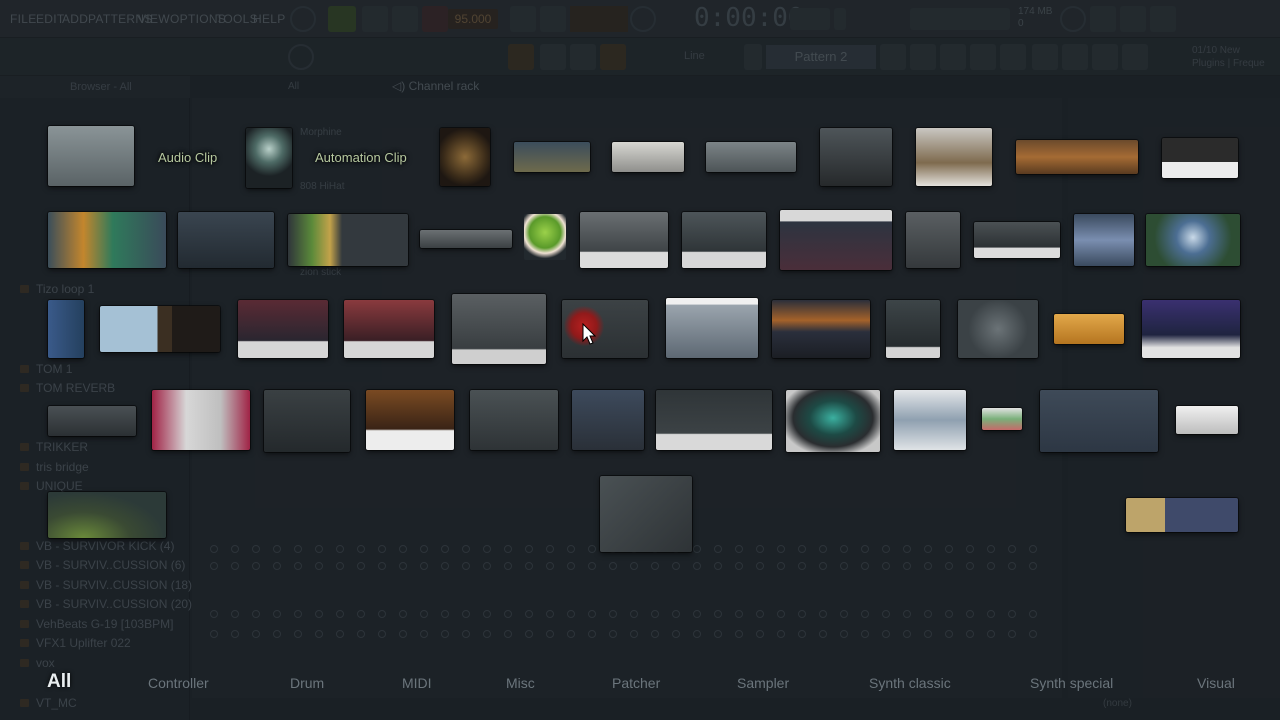  I want to click on category-midi: MIDI, so click(417, 683).